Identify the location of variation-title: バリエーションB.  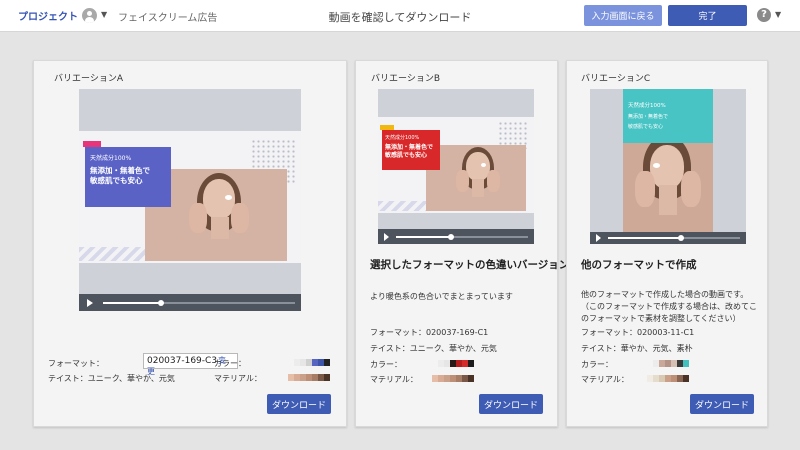
(405, 79).